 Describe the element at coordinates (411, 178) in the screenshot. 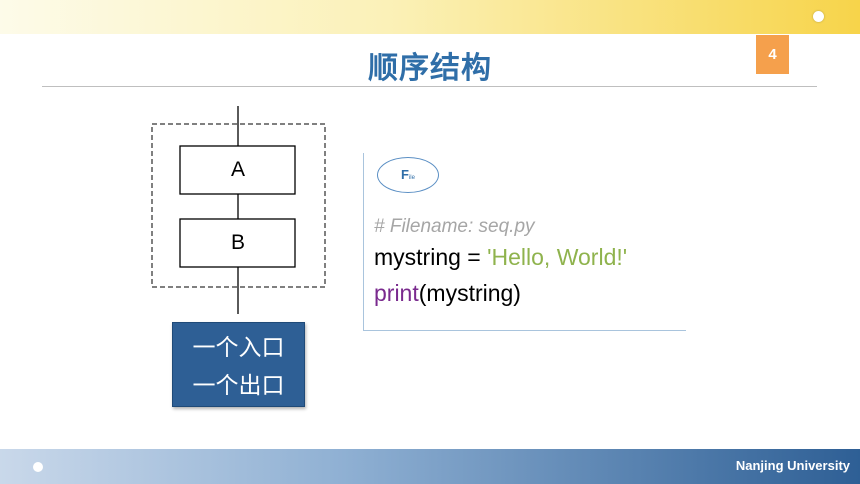

I see `file-icon-suffix: ile` at that location.